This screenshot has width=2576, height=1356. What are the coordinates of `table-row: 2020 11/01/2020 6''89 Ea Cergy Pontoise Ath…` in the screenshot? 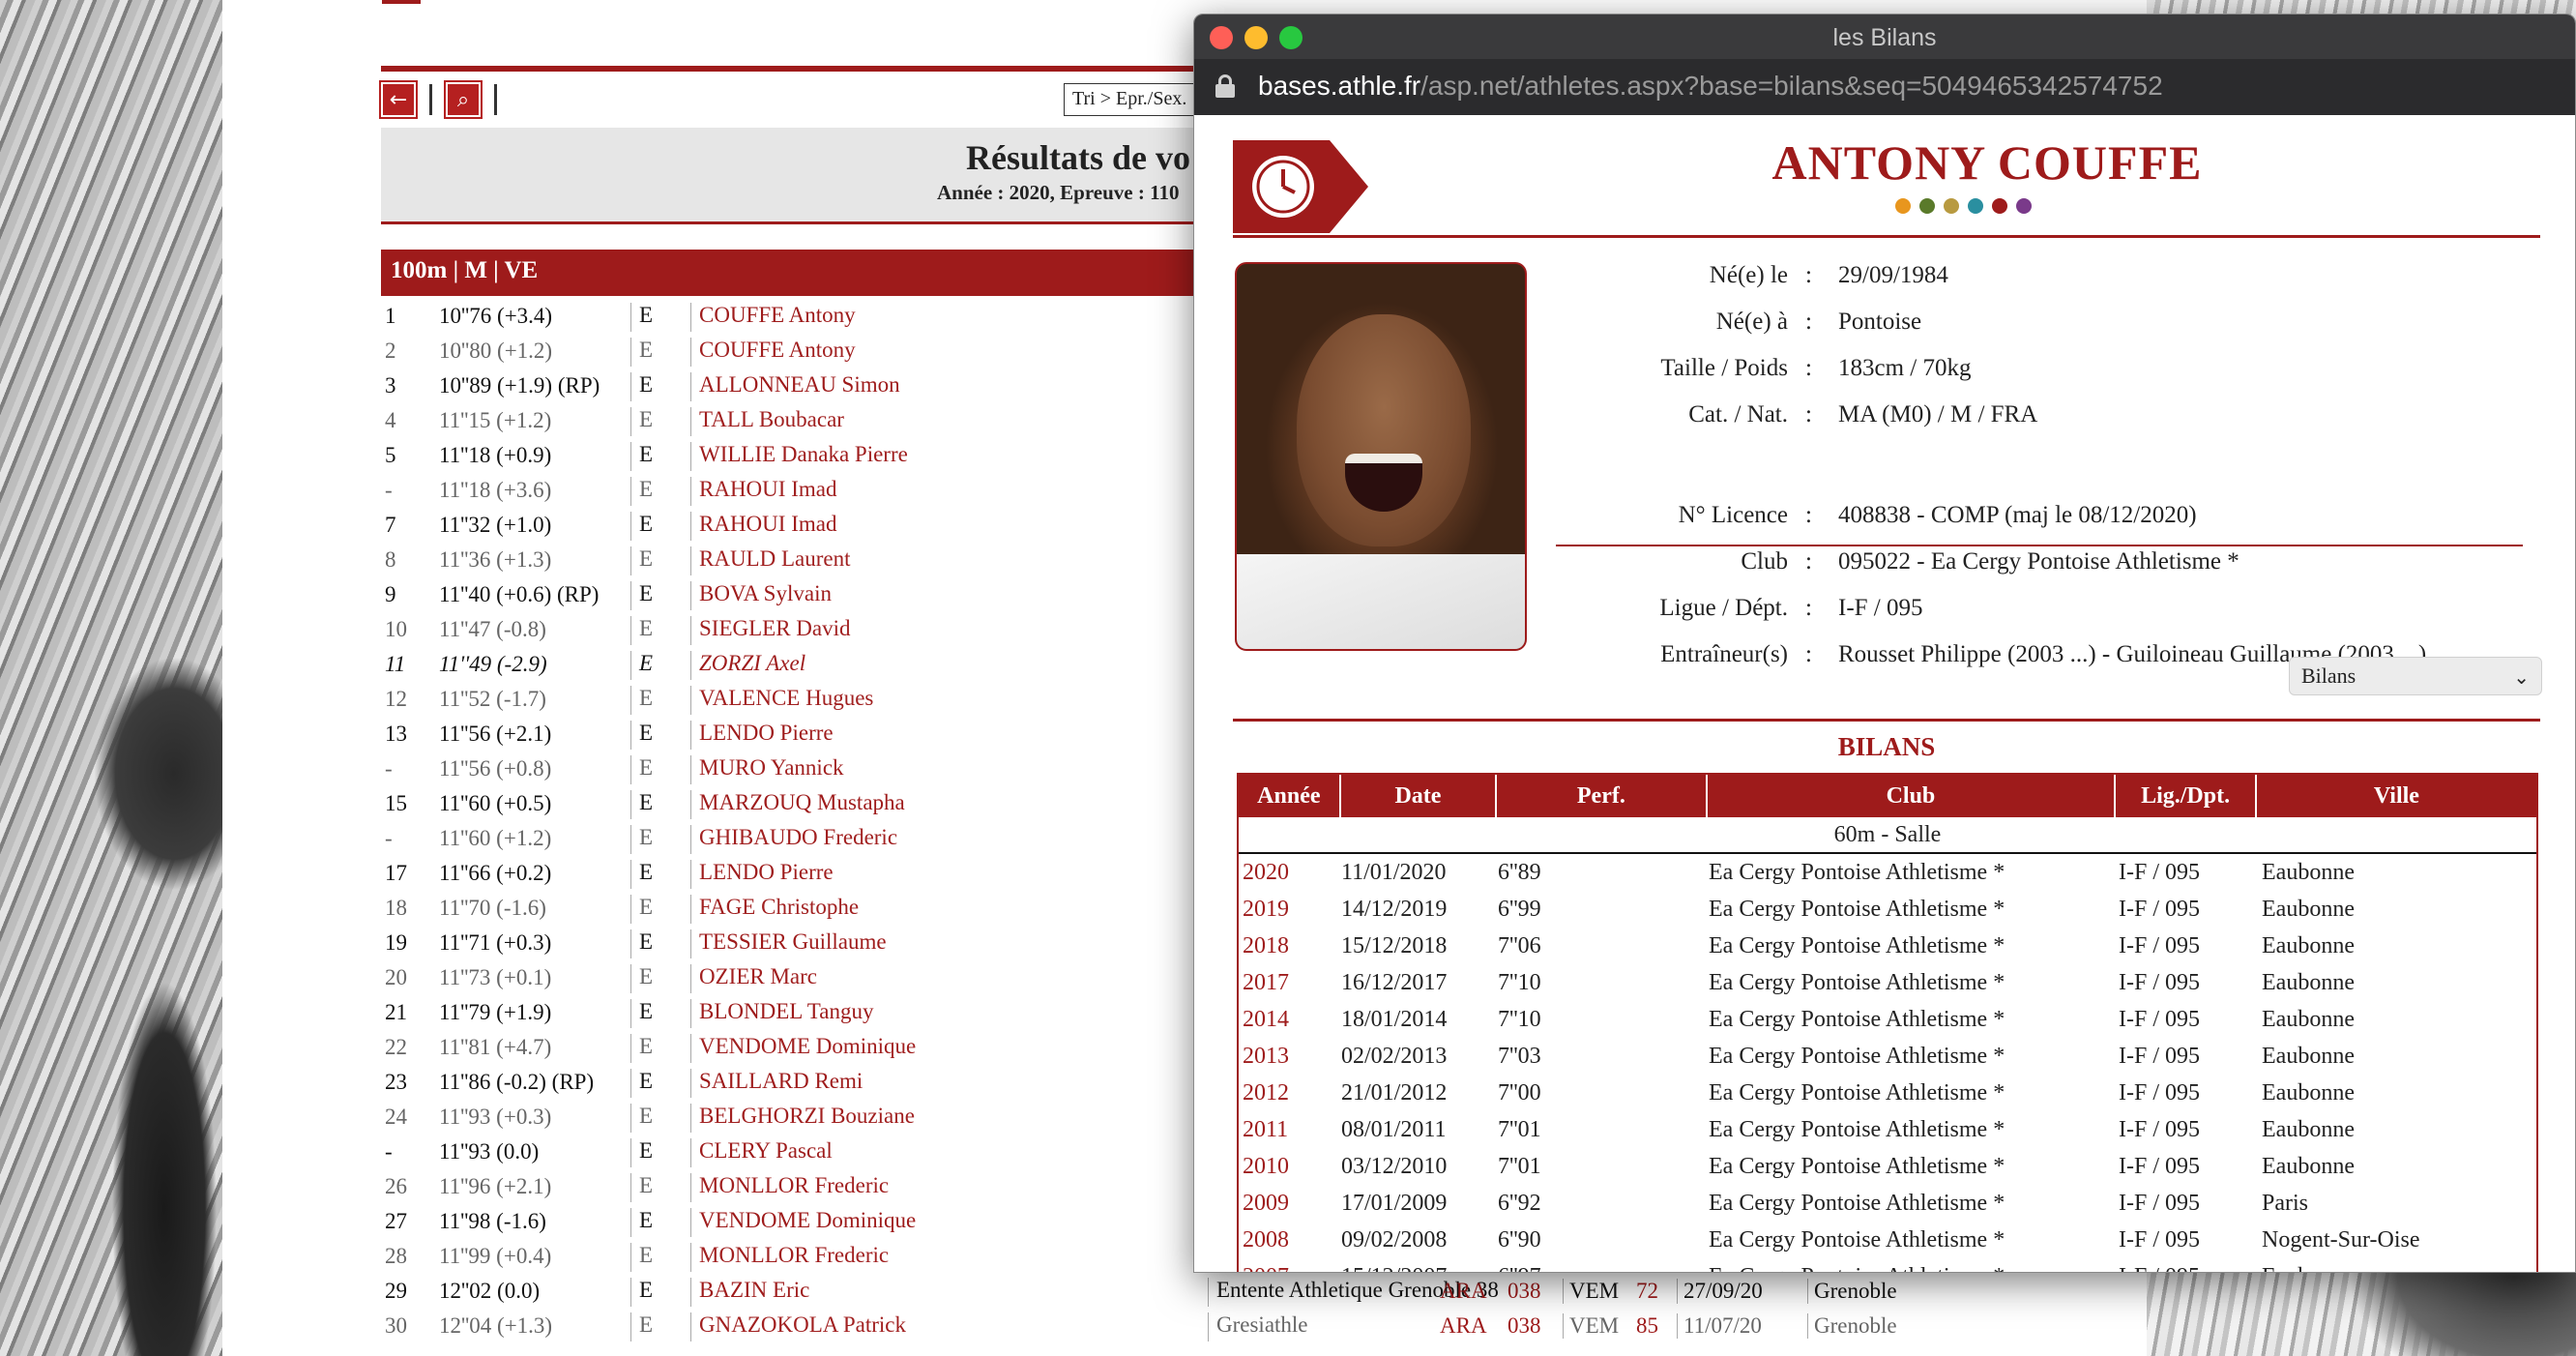 It's located at (1887, 873).